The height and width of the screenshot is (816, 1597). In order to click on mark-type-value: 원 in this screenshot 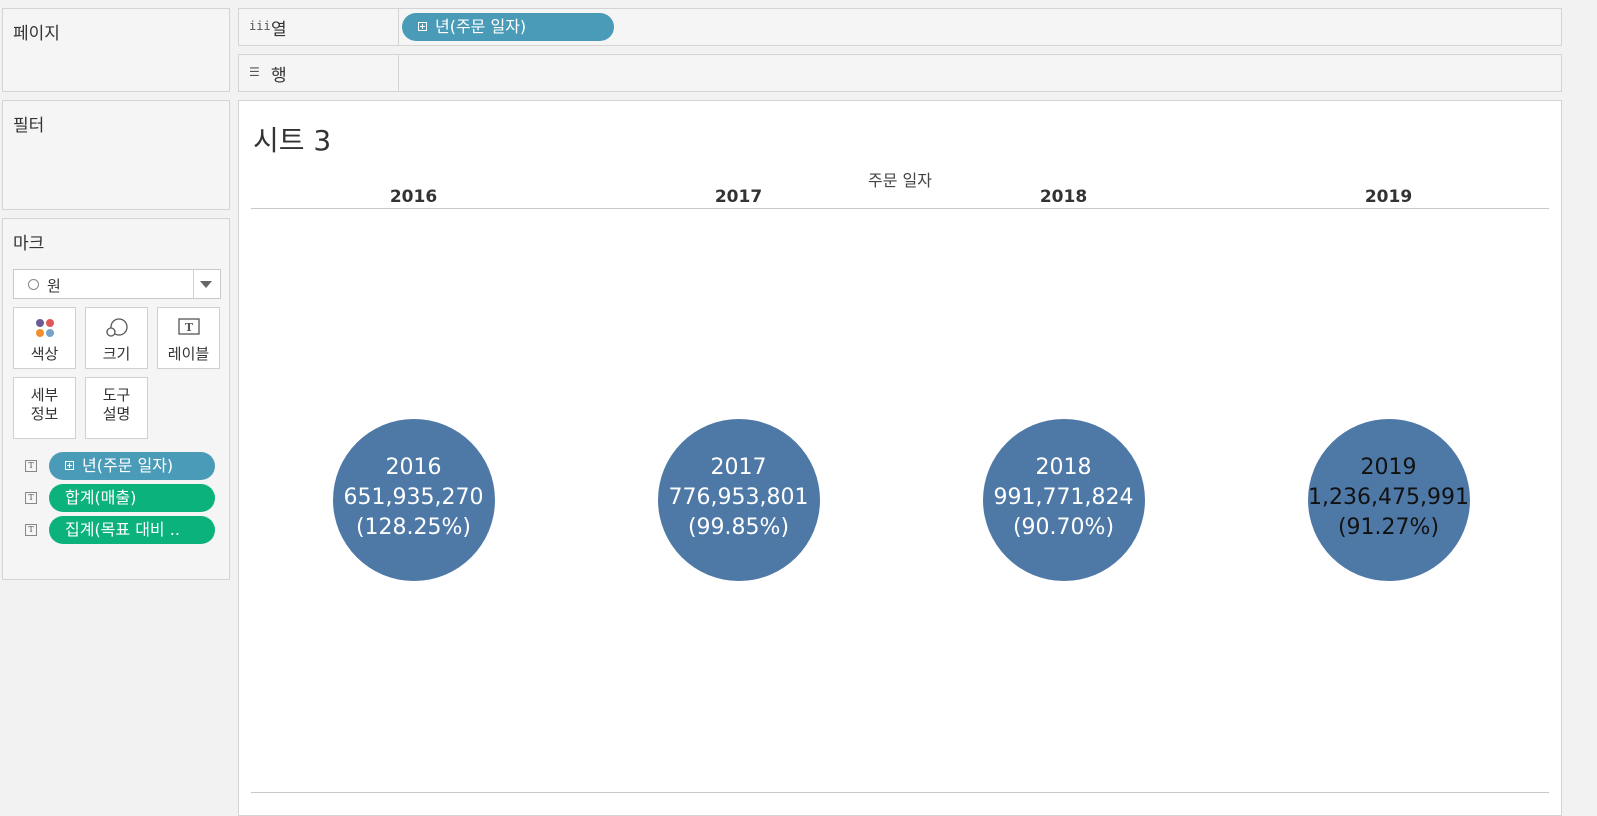, I will do `click(54, 286)`.